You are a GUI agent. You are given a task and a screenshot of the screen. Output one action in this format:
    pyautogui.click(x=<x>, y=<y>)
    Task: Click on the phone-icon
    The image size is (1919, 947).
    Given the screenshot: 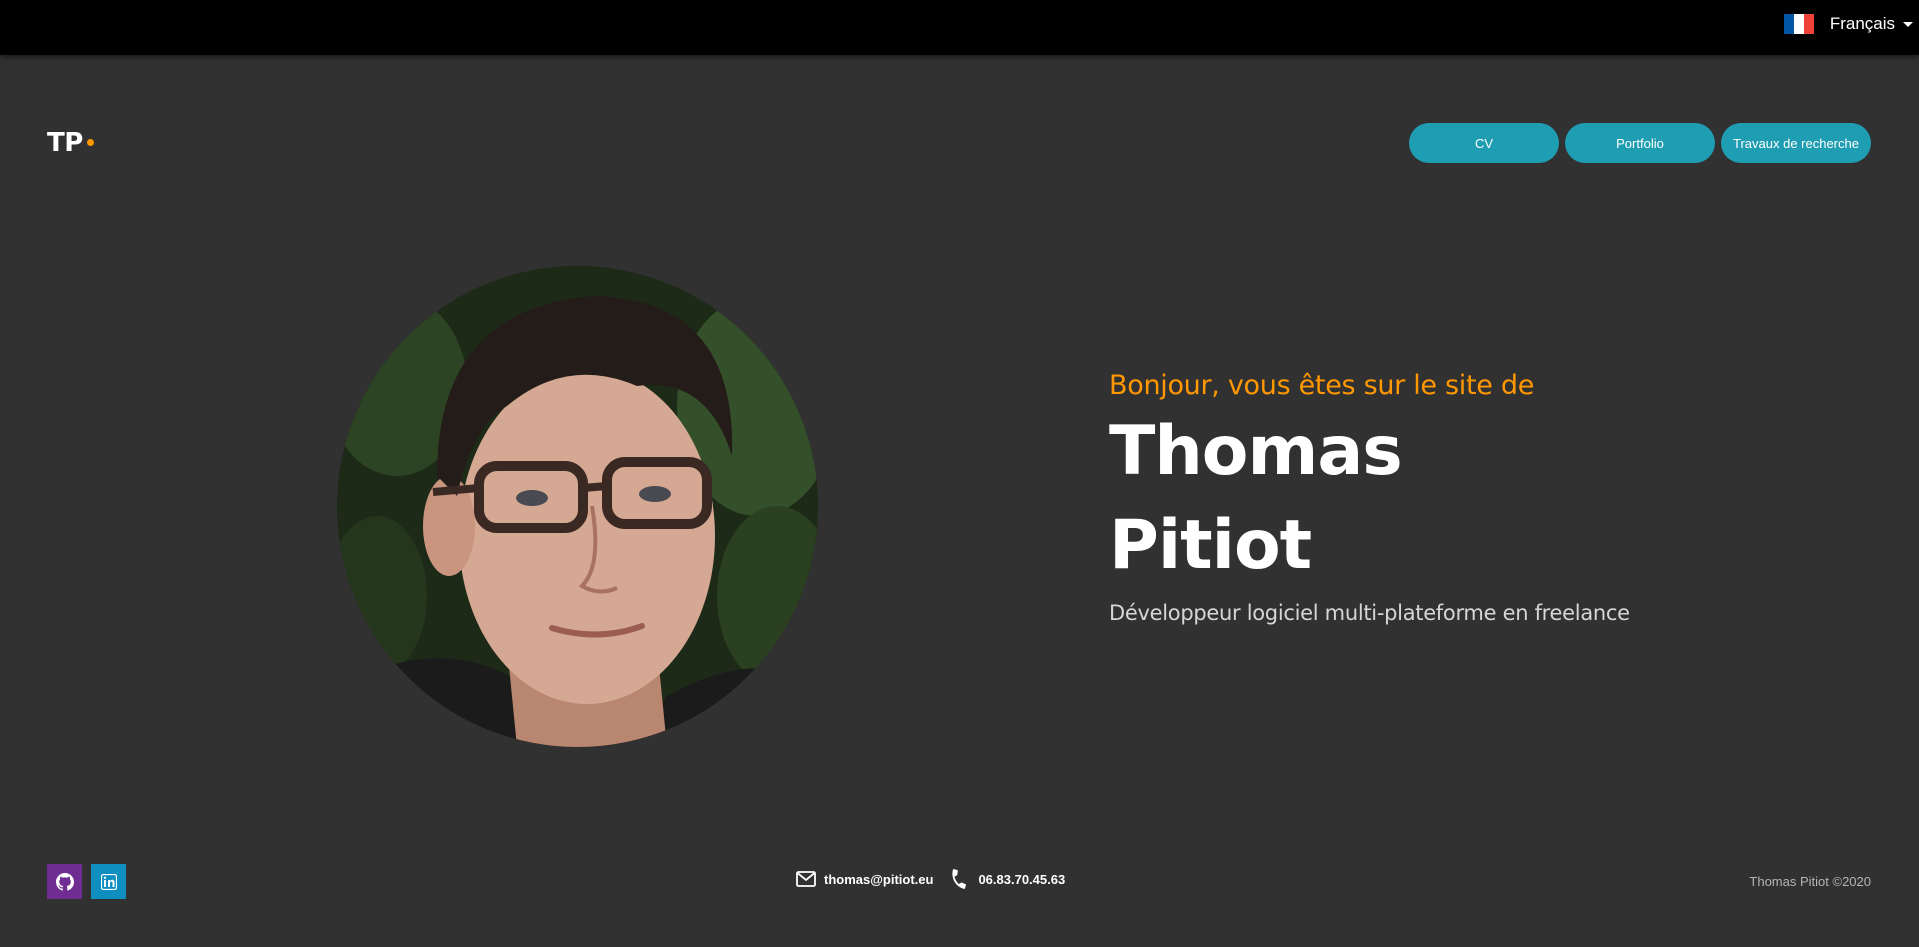 What is the action you would take?
    pyautogui.click(x=959, y=879)
    